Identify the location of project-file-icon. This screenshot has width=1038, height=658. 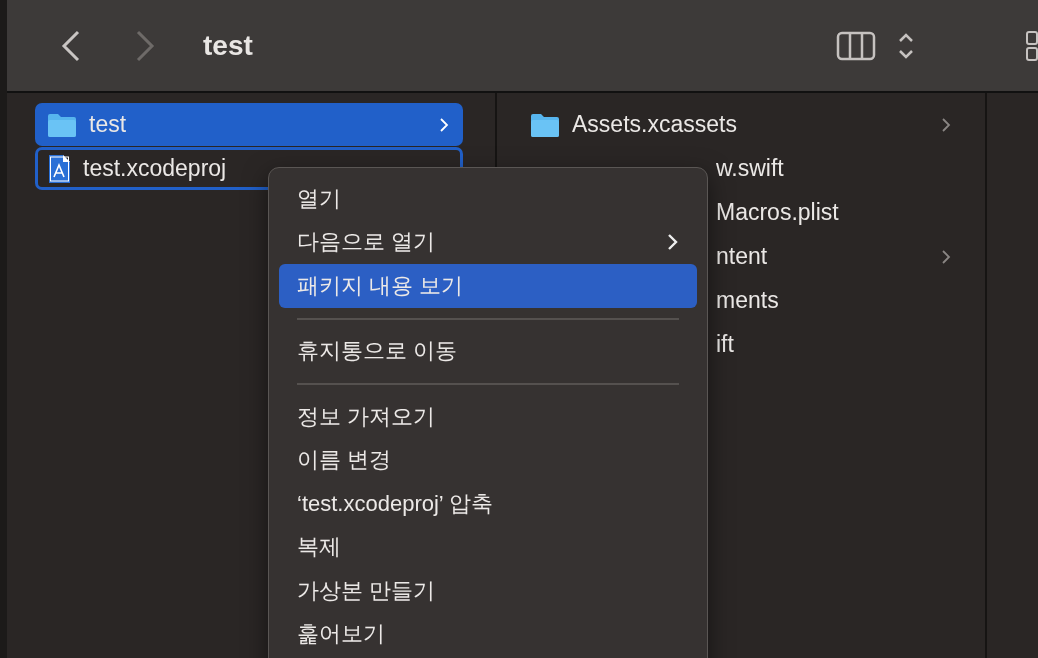
(59, 168).